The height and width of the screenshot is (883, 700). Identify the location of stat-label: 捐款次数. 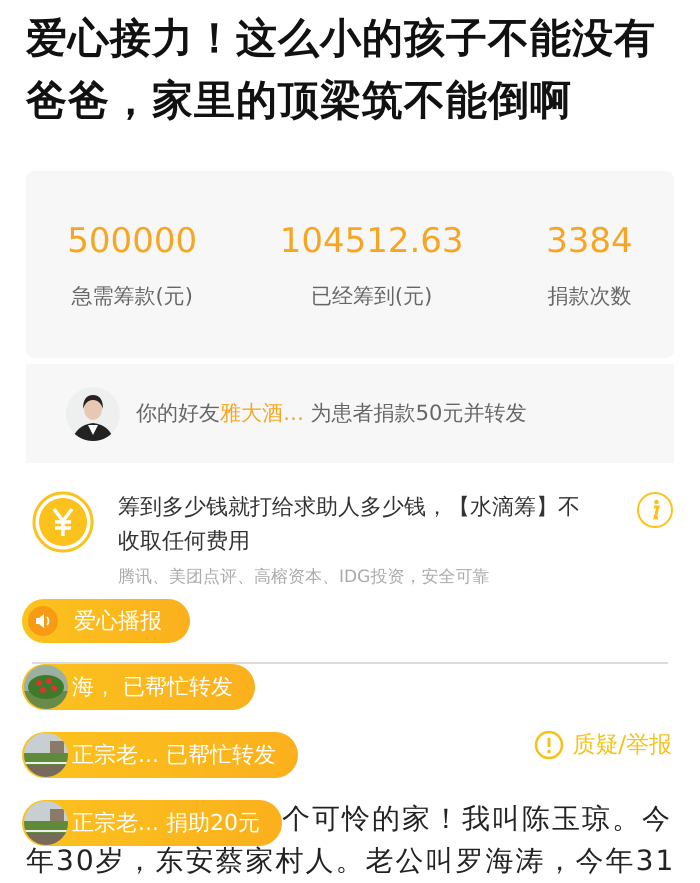
(589, 296).